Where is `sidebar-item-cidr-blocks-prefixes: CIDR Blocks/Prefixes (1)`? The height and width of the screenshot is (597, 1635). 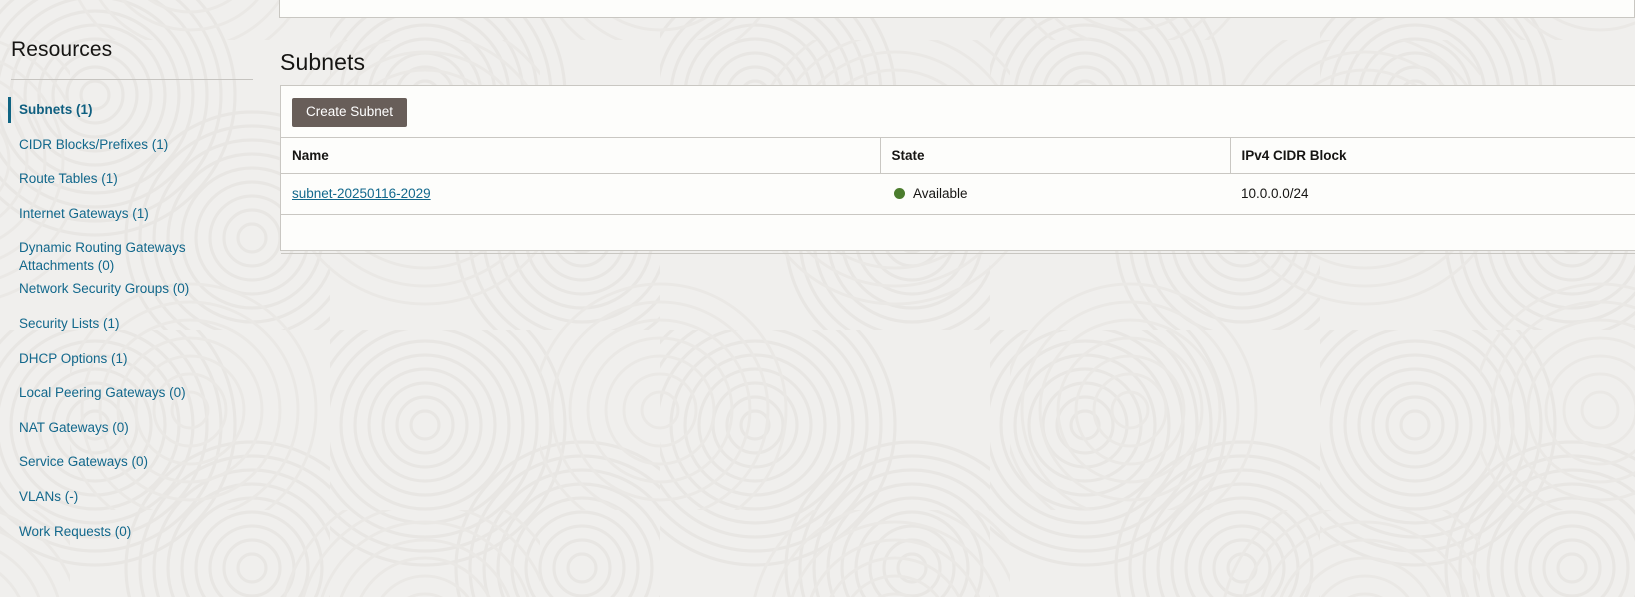
sidebar-item-cidr-blocks-prefixes: CIDR Blocks/Prefixes (1) is located at coordinates (135, 147).